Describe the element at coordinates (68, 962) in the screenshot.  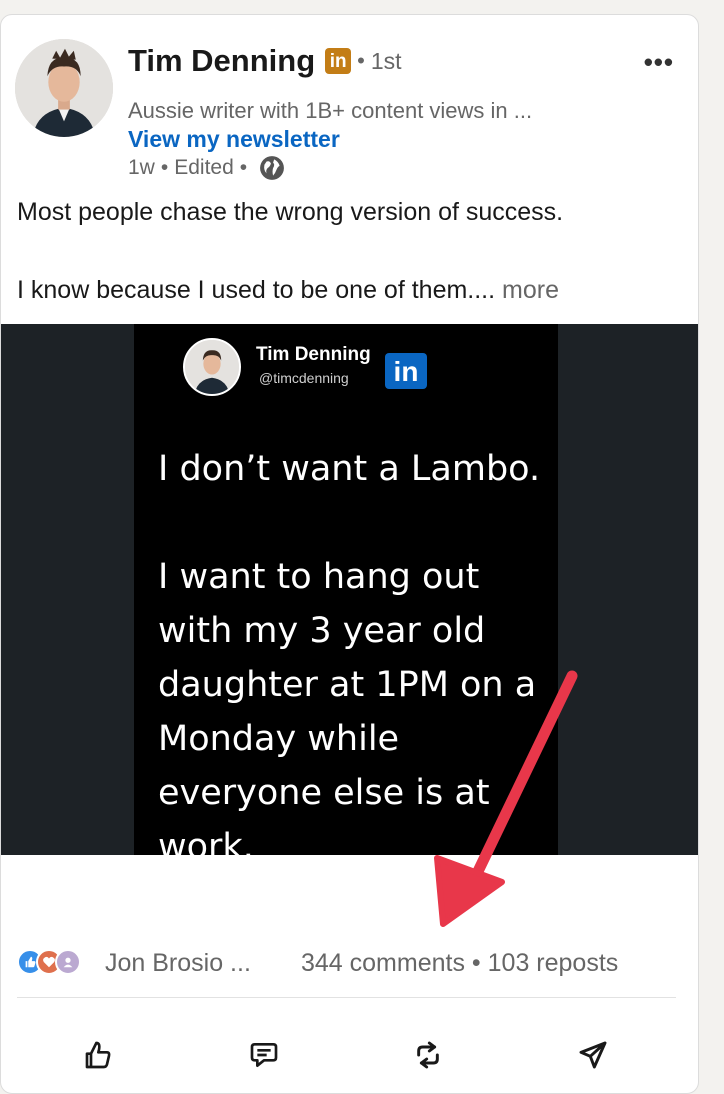
I see `support-icon` at that location.